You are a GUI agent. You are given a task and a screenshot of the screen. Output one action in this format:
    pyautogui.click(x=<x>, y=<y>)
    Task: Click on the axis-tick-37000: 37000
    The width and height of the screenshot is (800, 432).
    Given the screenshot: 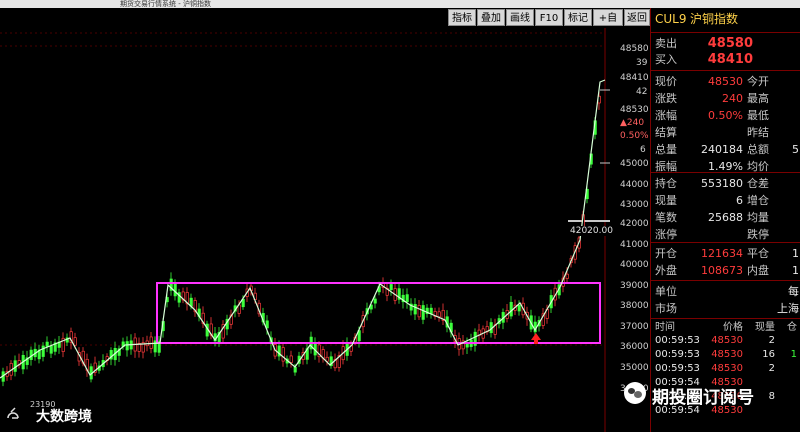 What is the action you would take?
    pyautogui.click(x=634, y=327)
    